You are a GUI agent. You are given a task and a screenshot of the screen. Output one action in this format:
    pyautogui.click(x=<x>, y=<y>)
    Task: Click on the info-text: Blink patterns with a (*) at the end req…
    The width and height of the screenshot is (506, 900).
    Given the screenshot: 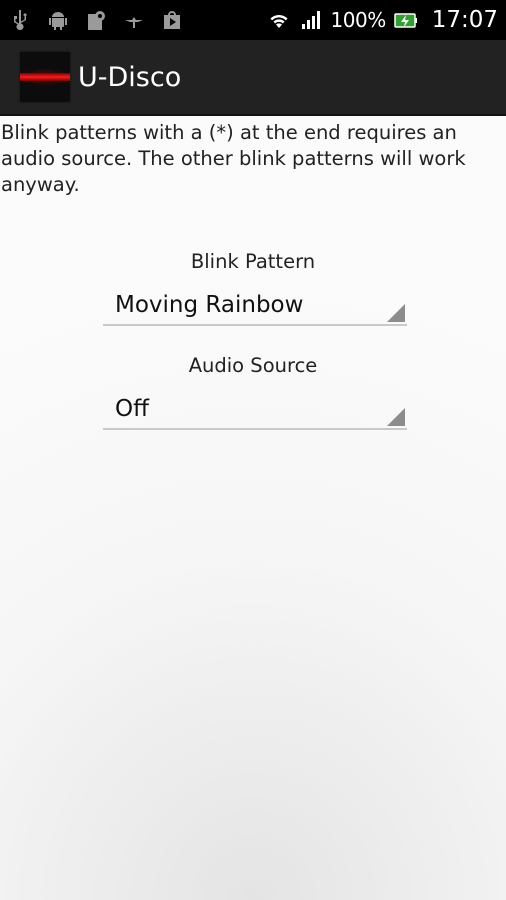 What is the action you would take?
    pyautogui.click(x=233, y=158)
    